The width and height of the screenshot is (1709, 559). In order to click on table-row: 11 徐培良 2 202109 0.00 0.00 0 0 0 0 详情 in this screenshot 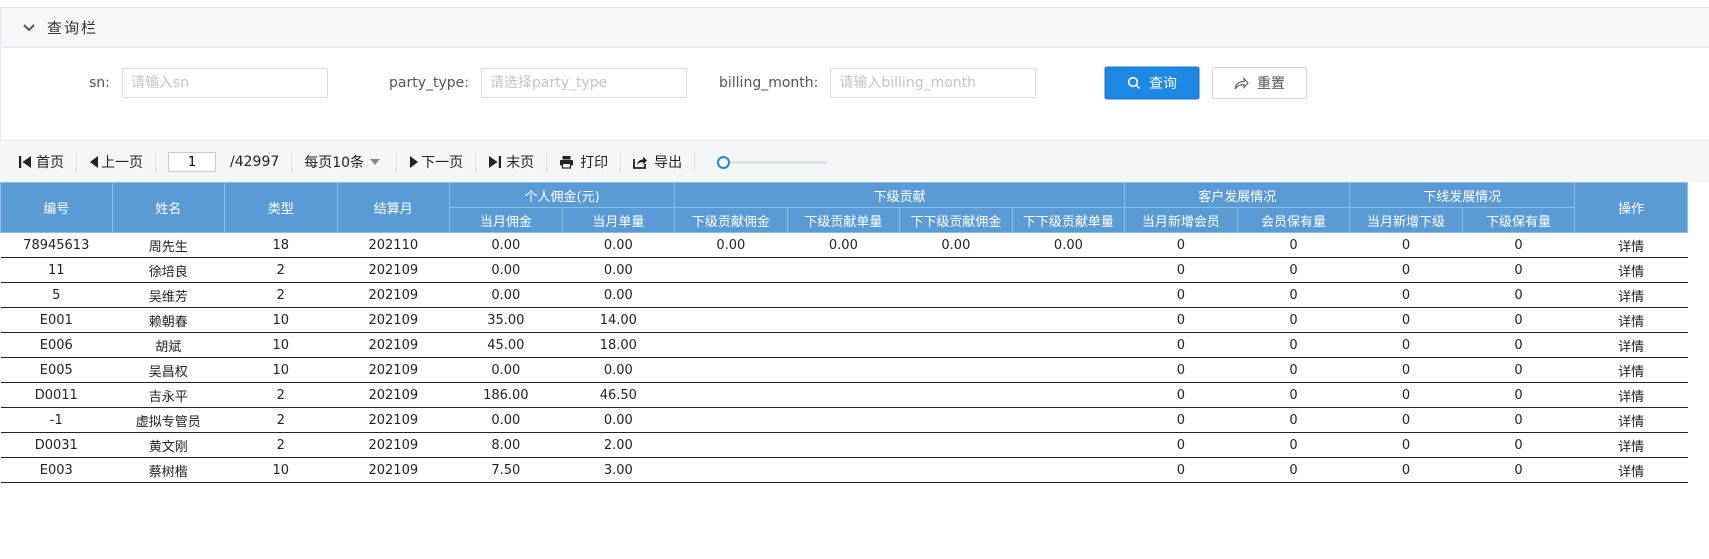, I will do `click(844, 270)`.